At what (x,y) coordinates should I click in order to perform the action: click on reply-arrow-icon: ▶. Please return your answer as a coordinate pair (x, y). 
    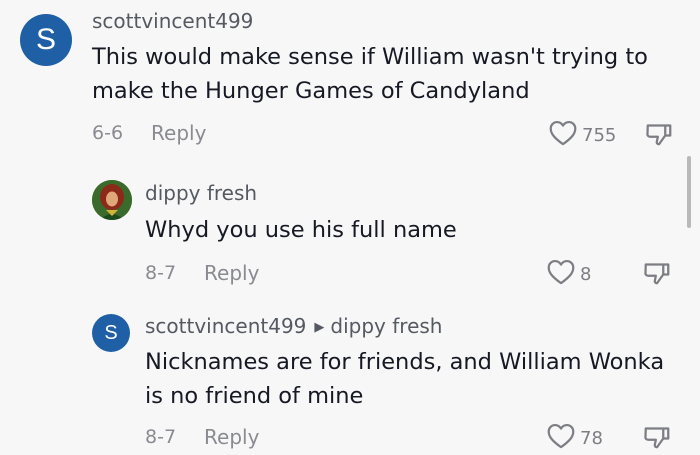
    Looking at the image, I should click on (319, 327).